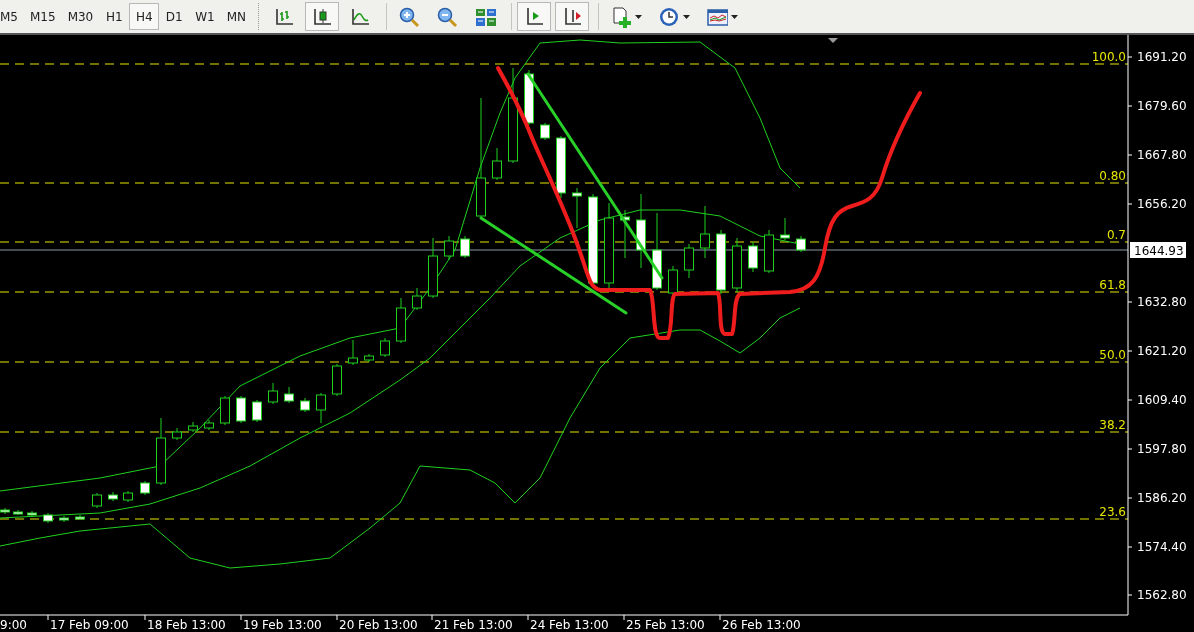  What do you see at coordinates (322, 16) in the screenshot?
I see `candlestick-chart-button` at bounding box center [322, 16].